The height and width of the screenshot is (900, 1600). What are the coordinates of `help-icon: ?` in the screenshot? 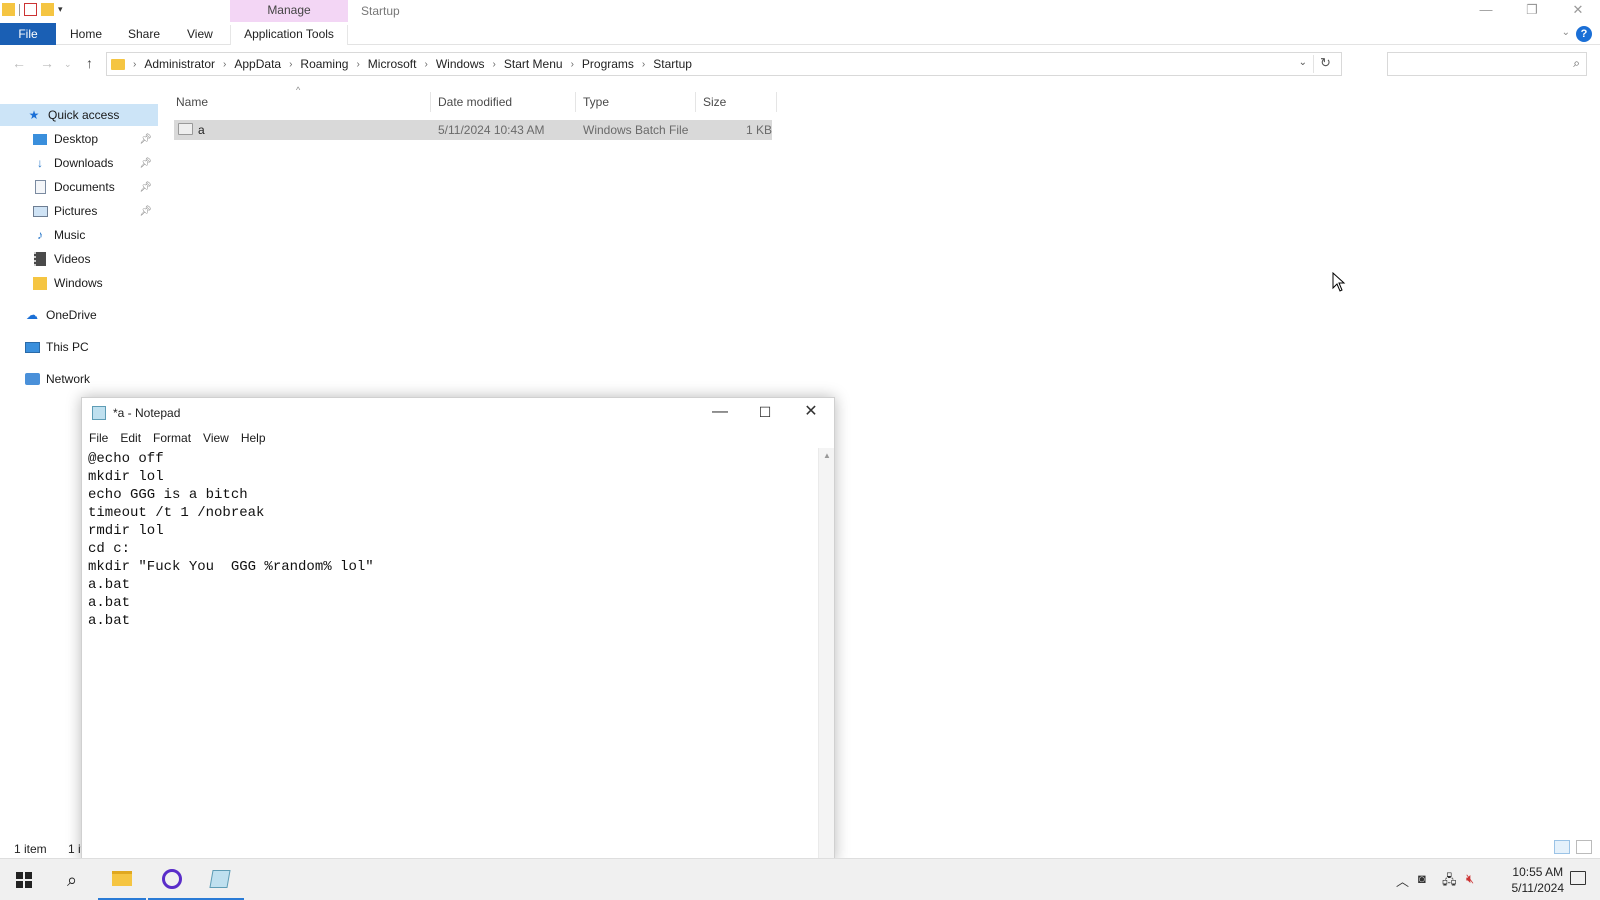 It's located at (1584, 34).